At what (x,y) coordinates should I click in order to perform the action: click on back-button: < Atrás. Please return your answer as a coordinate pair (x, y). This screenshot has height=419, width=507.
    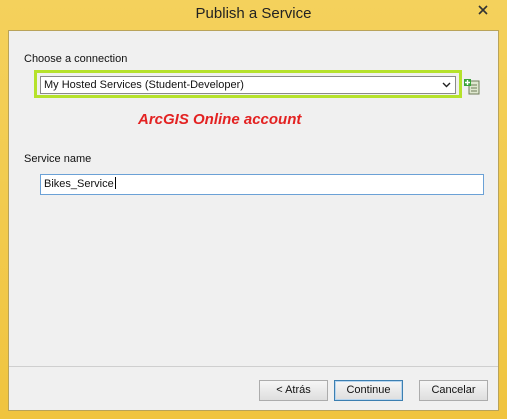
    Looking at the image, I should click on (293, 390).